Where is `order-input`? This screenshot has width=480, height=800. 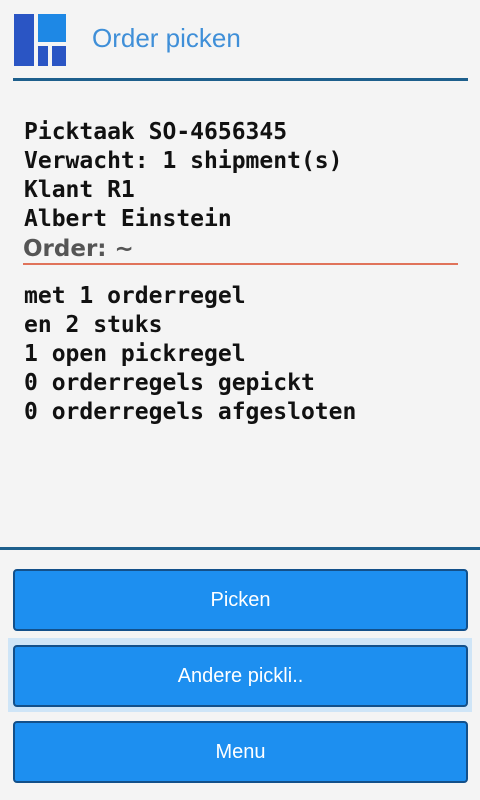
order-input is located at coordinates (283, 248).